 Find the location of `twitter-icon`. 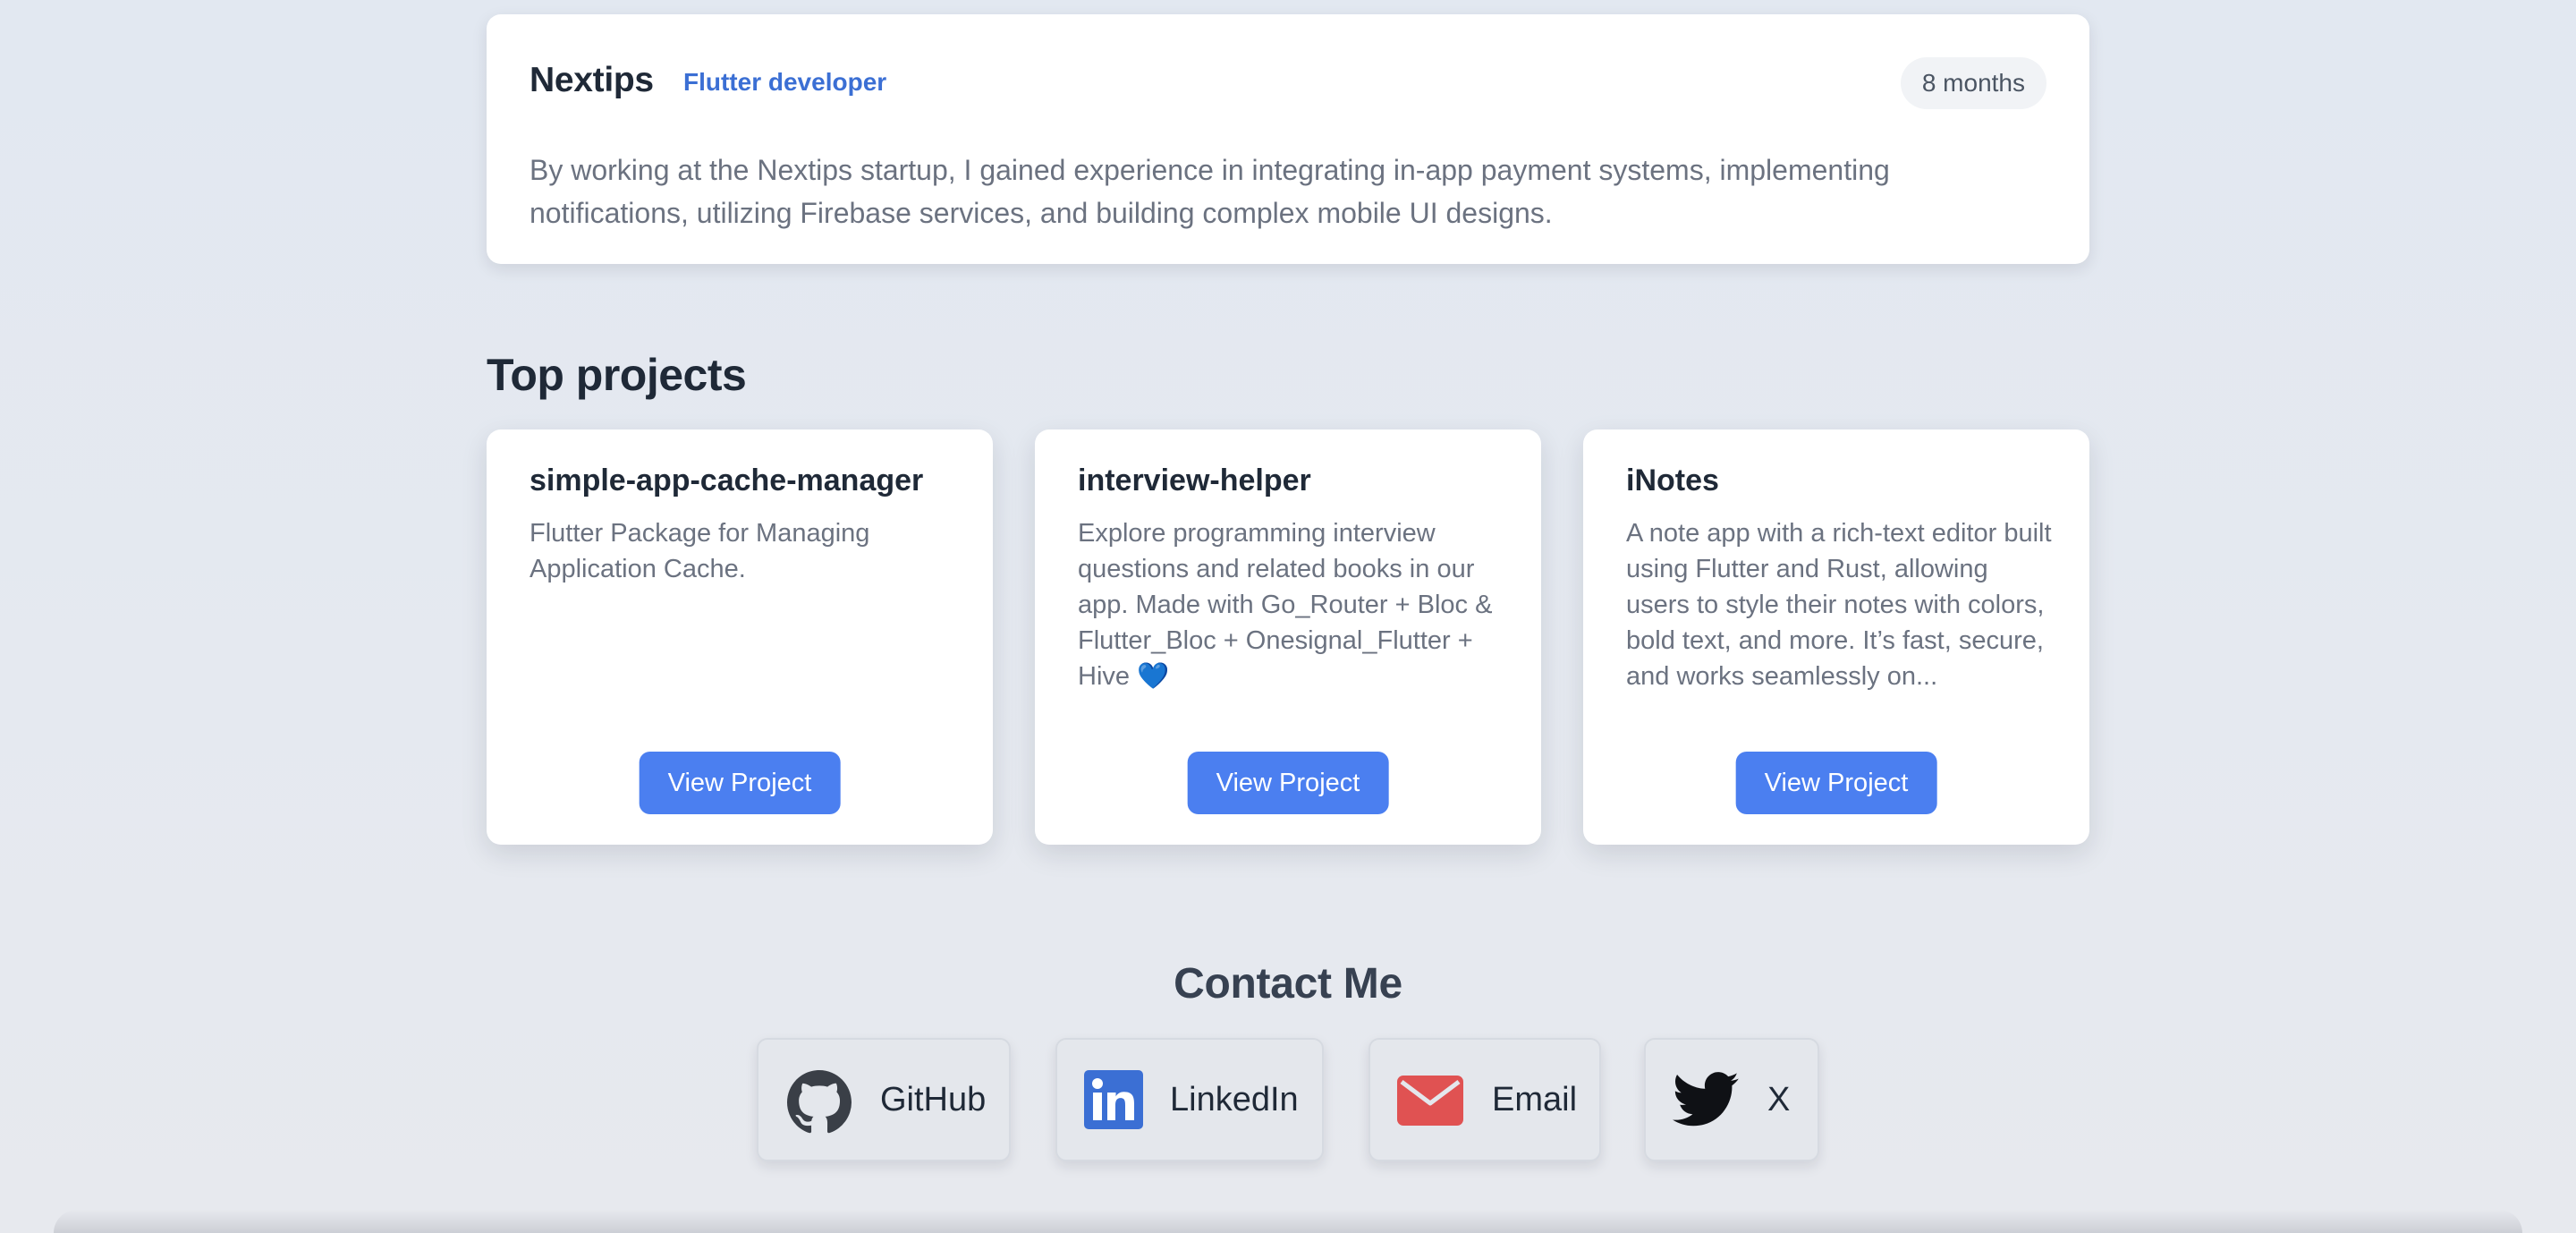

twitter-icon is located at coordinates (1705, 1102).